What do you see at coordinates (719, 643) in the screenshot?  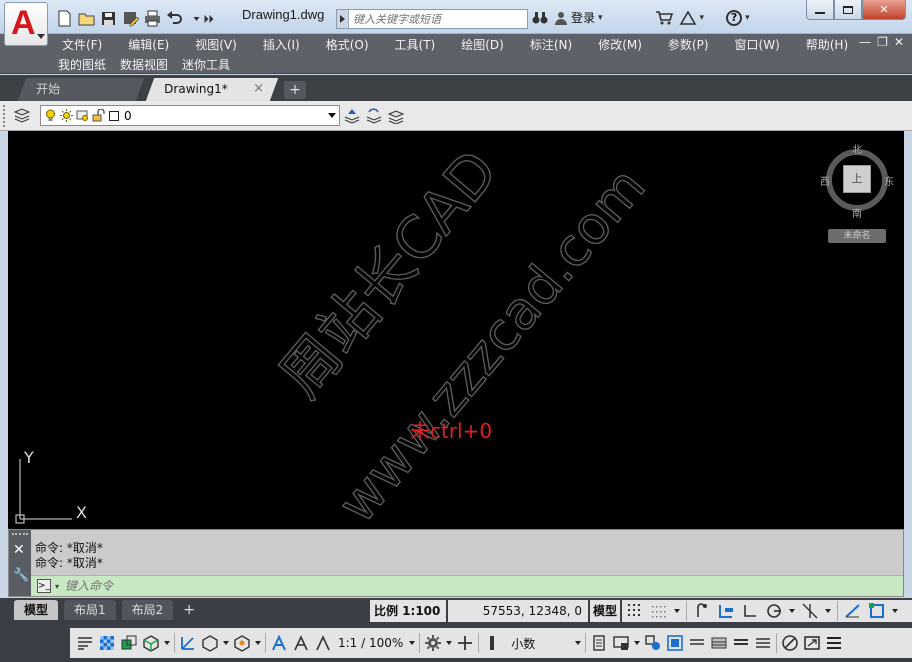 I see `hatch-icon` at bounding box center [719, 643].